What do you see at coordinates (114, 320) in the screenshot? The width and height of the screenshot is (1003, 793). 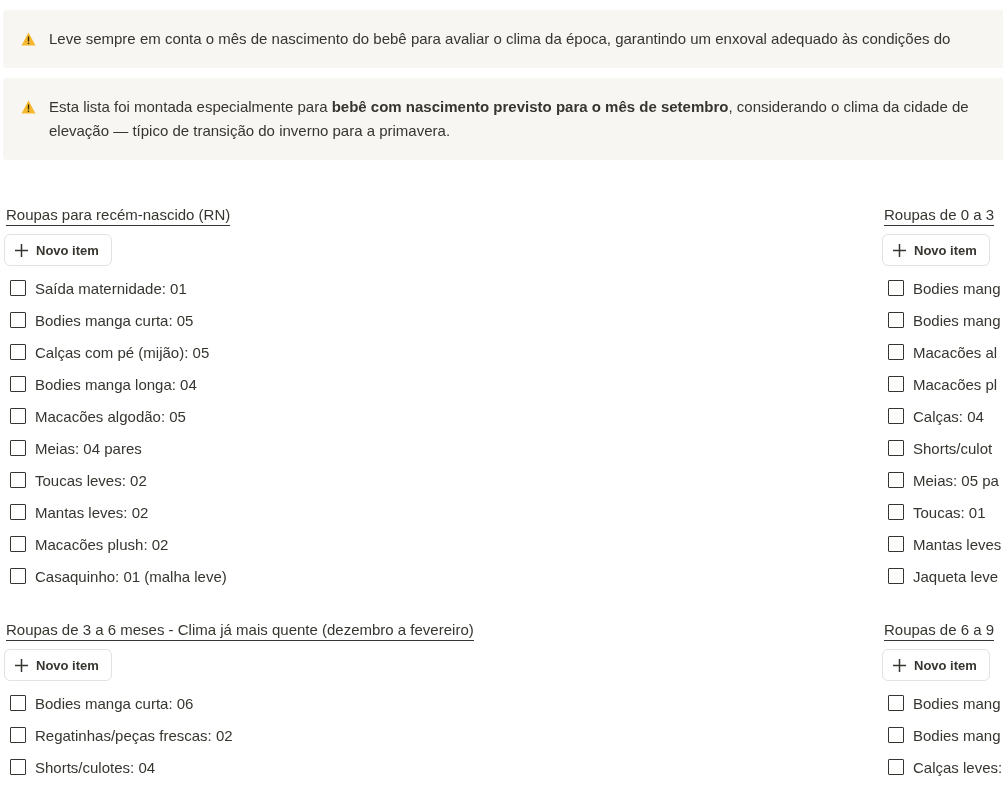 I see `checklist-item: Bodies manga curta: 05` at bounding box center [114, 320].